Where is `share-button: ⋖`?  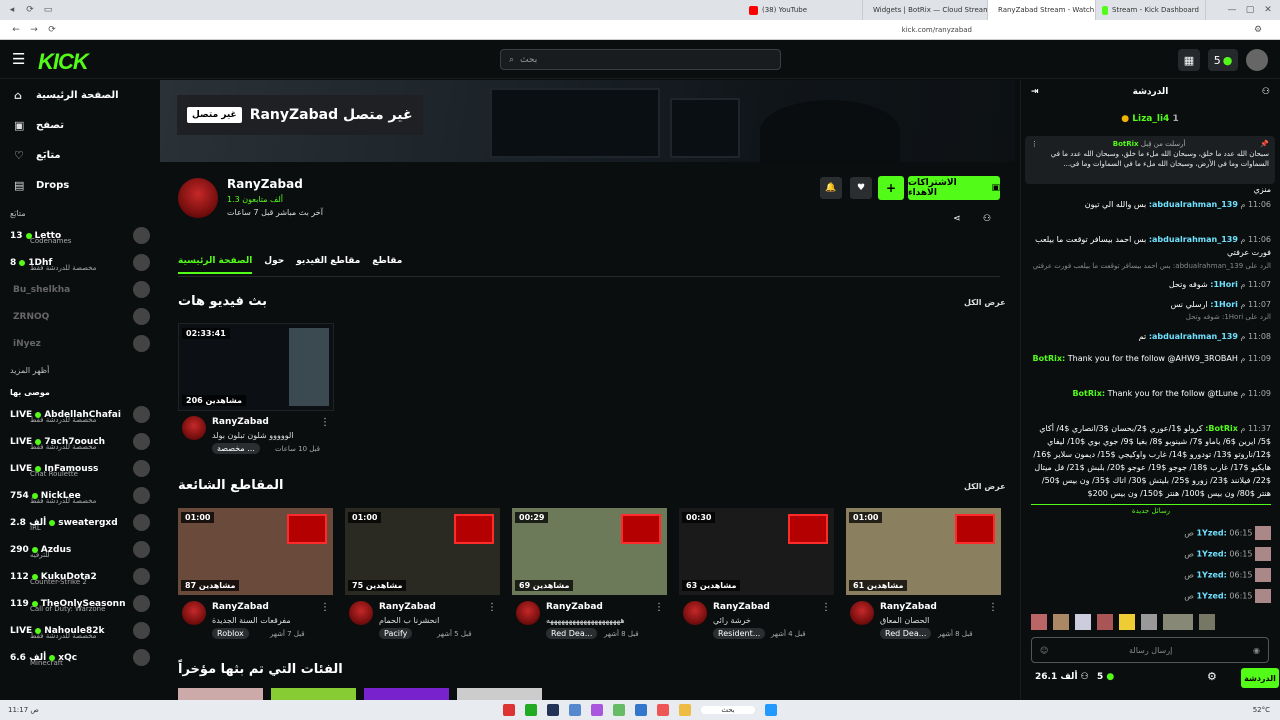
share-button: ⋖ is located at coordinates (957, 219).